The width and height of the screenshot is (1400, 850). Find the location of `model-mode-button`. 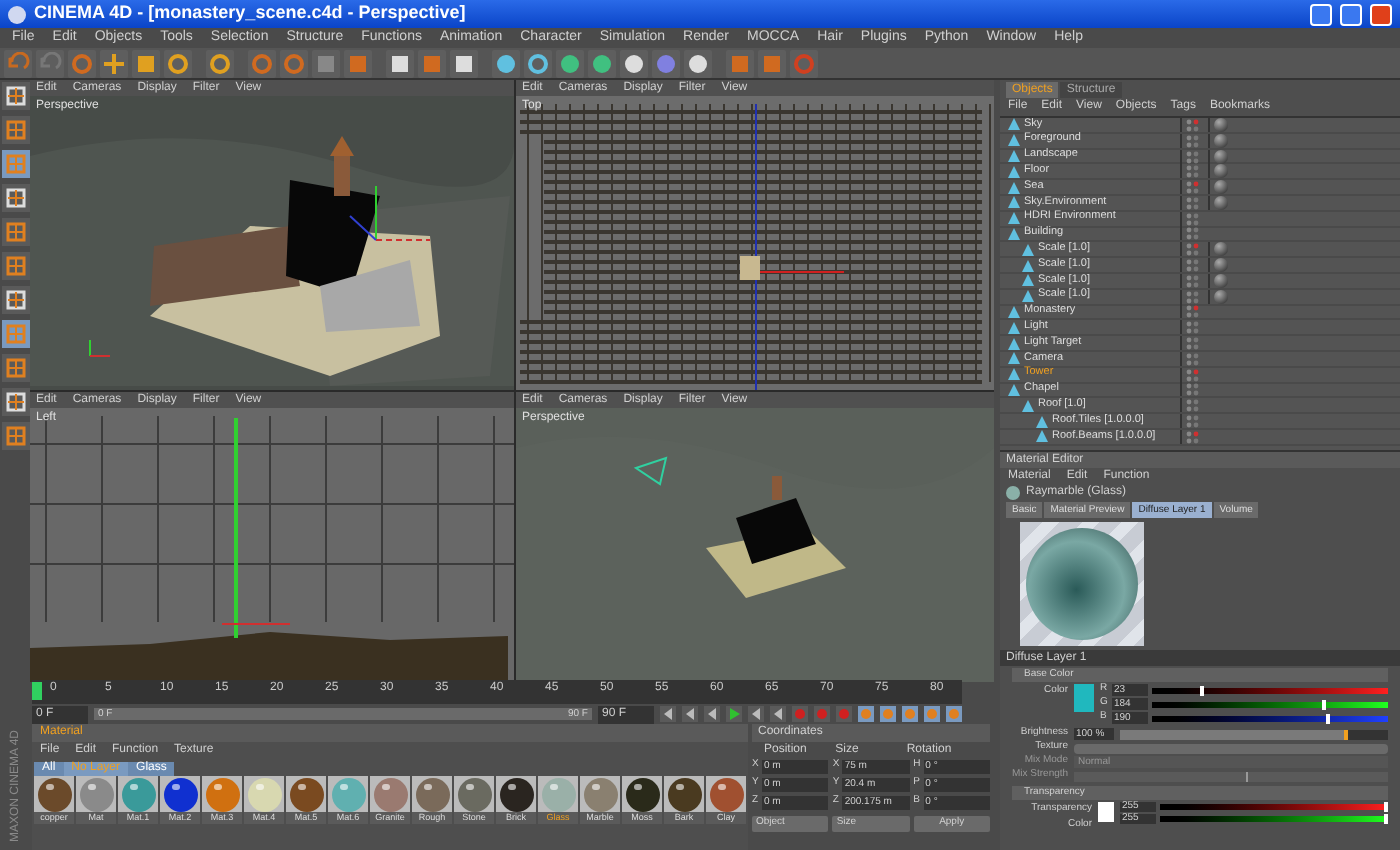

model-mode-button is located at coordinates (15, 96).